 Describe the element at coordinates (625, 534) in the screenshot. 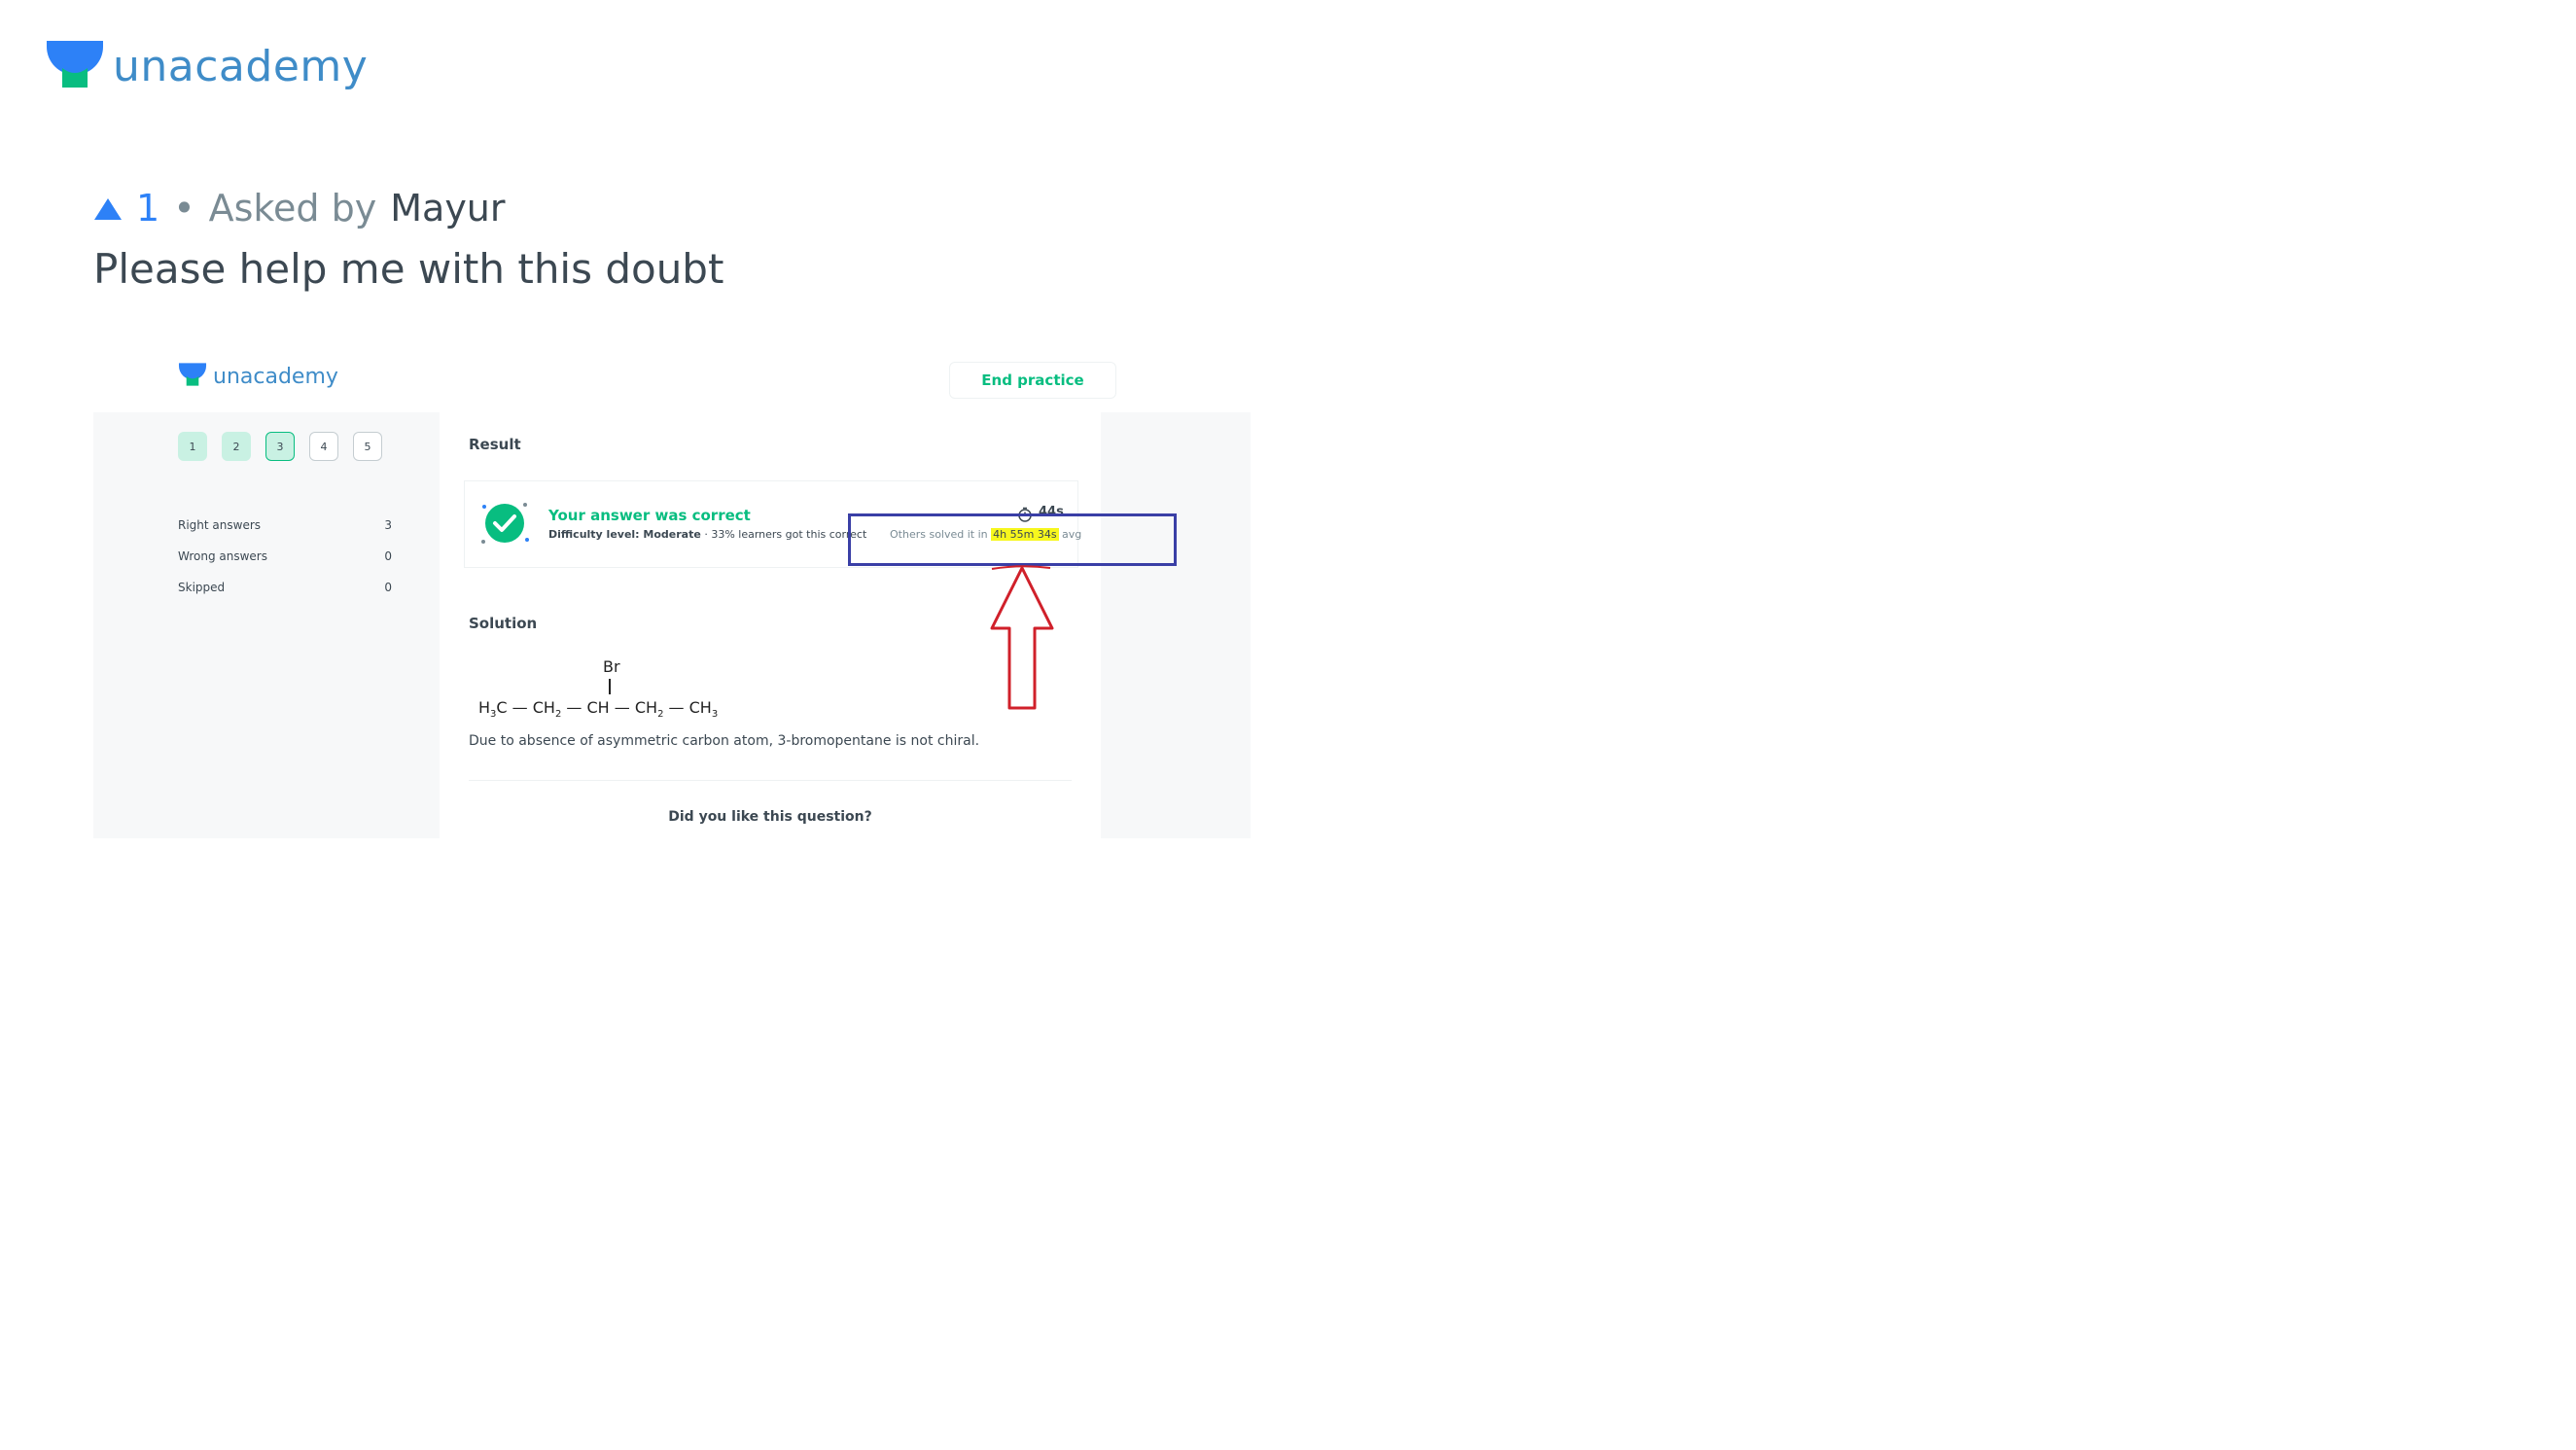

I see `difficulty-label: Difficulty level: Moderate` at that location.